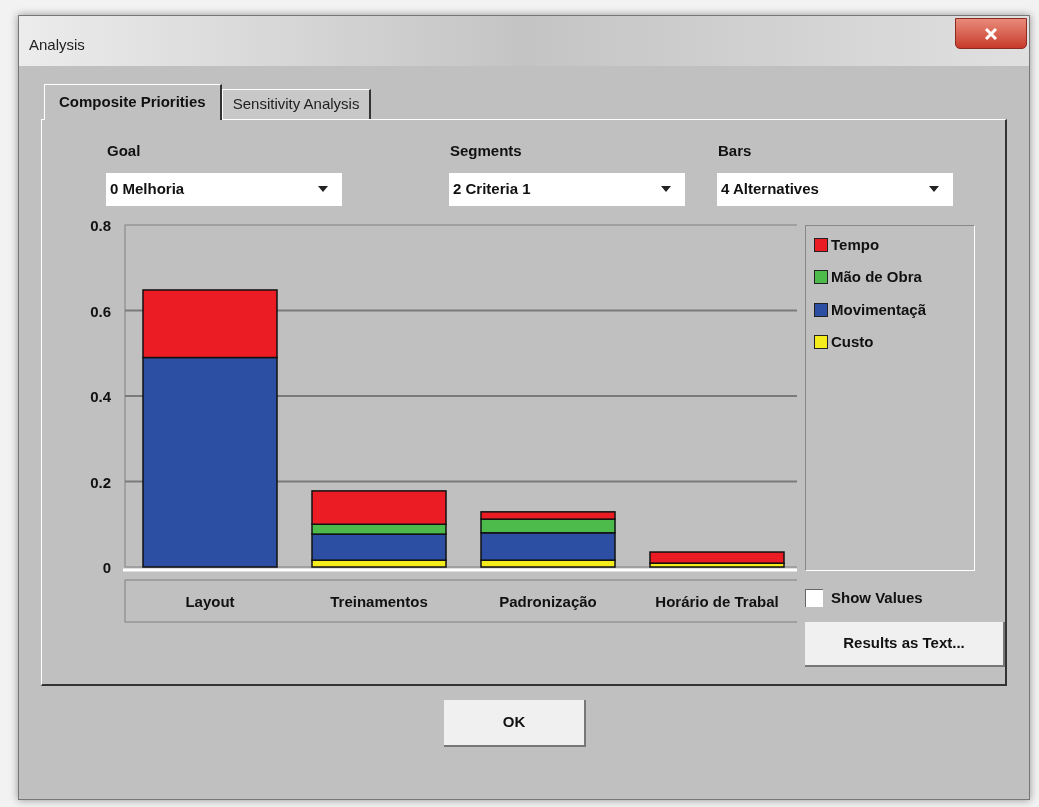 The image size is (1039, 807). What do you see at coordinates (100, 396) in the screenshot?
I see `y-tick-label: 0.4` at bounding box center [100, 396].